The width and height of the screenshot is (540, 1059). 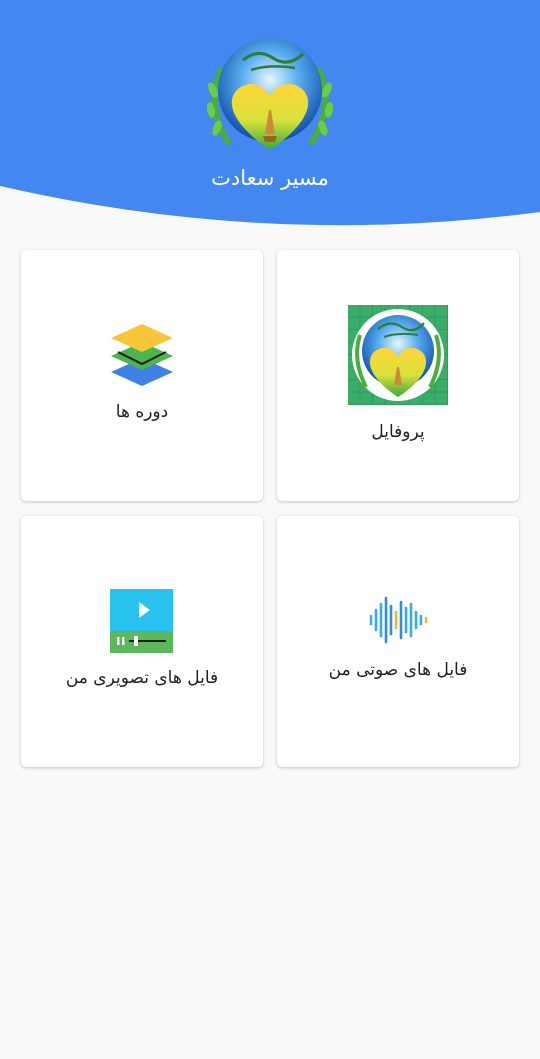 I want to click on audio-files-card-label: فایل های صوتی من, so click(x=398, y=670).